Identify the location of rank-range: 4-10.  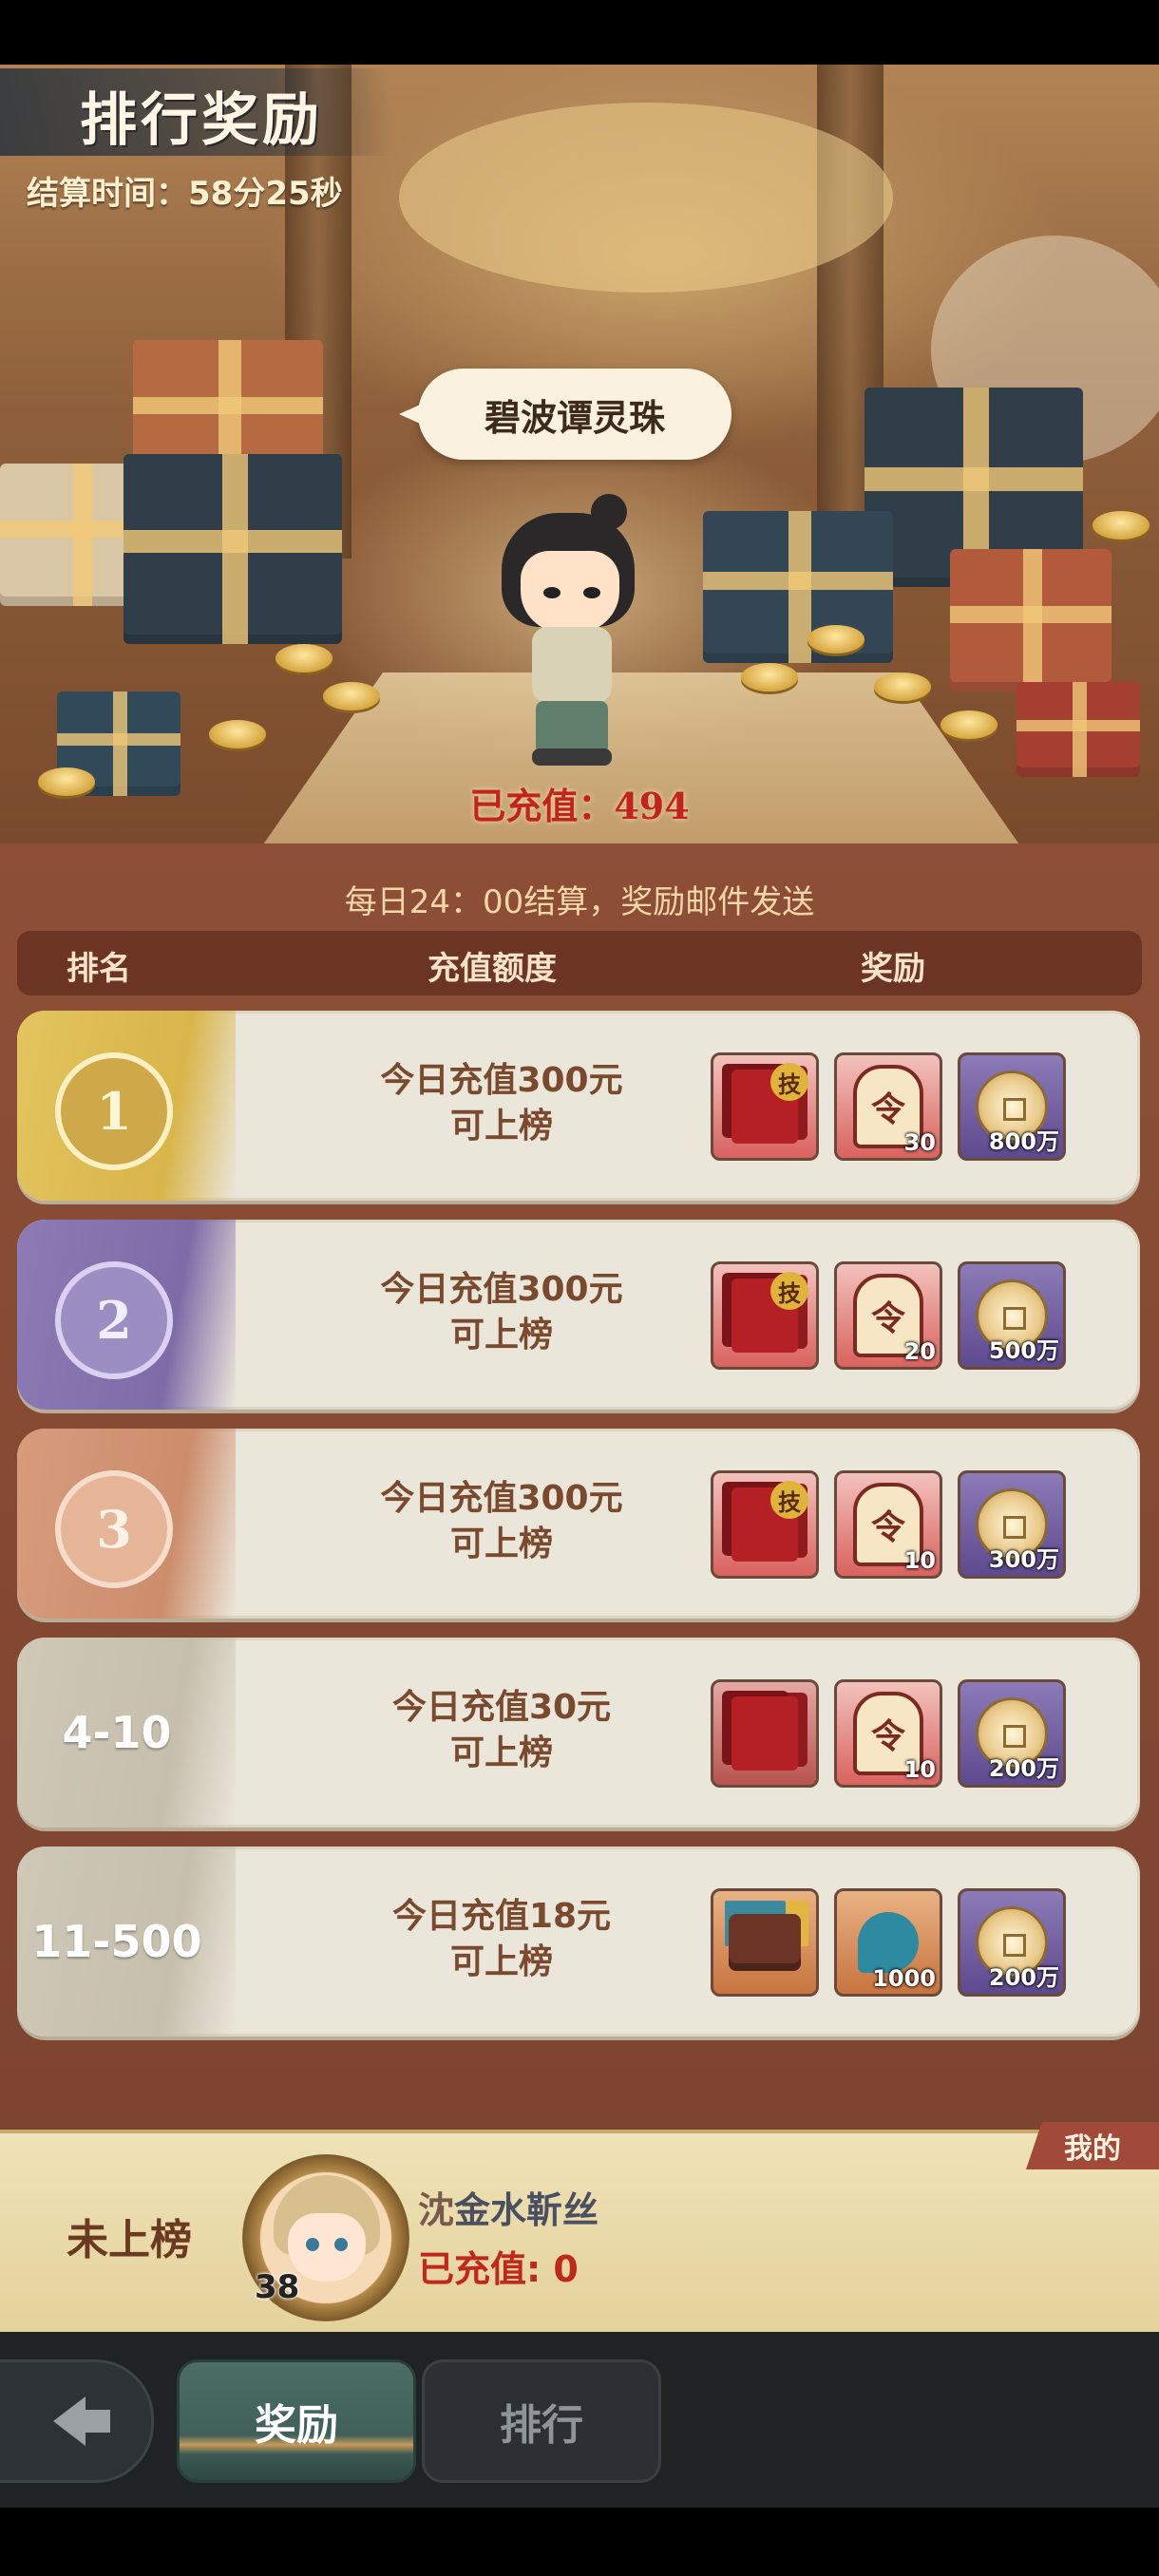
(117, 1732).